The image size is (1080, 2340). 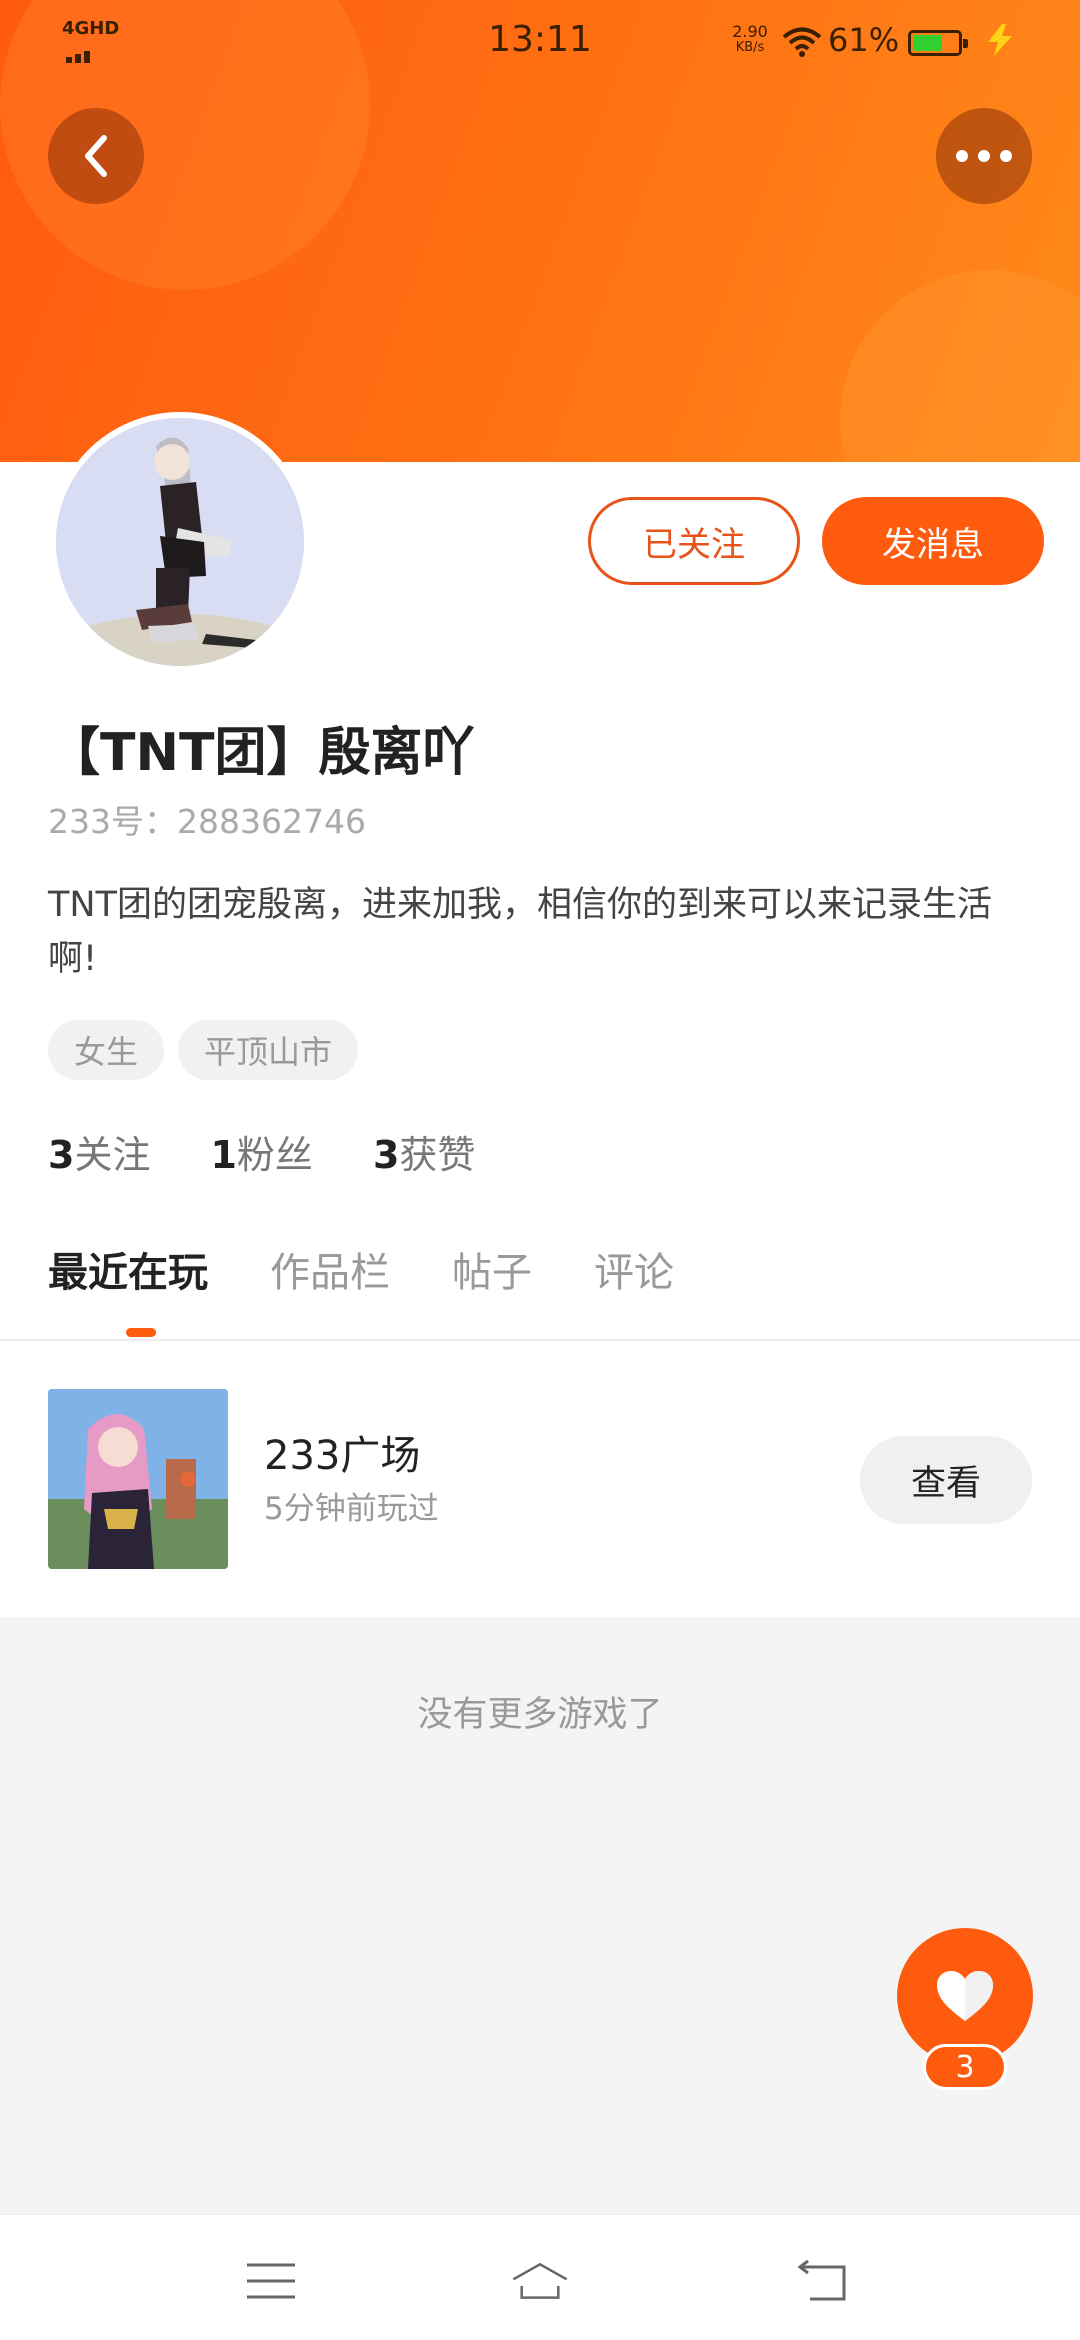 I want to click on nav-home-button, so click(x=540, y=2281).